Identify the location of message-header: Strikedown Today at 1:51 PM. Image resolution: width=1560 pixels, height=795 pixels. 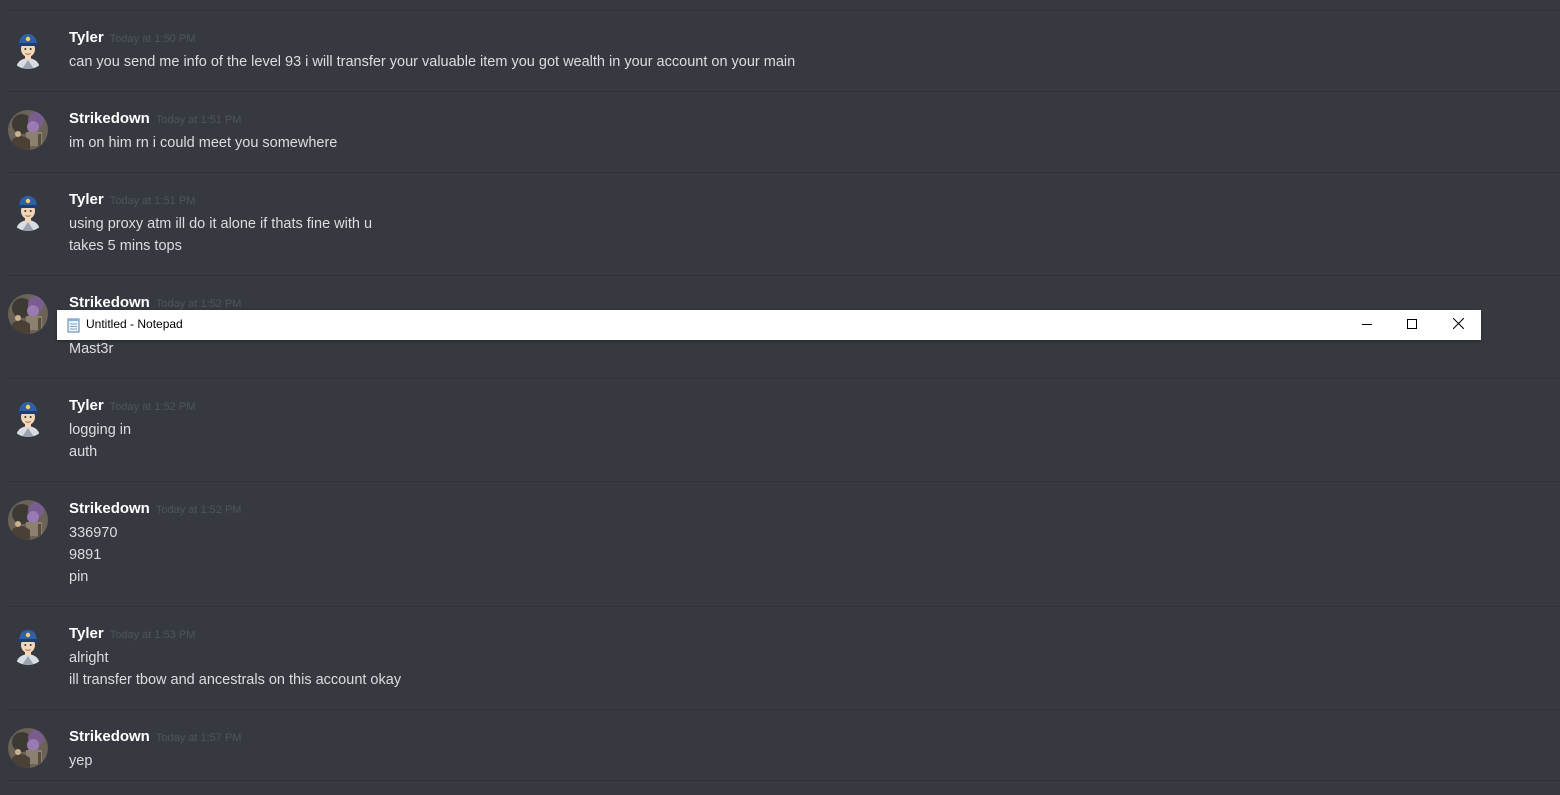
(155, 120).